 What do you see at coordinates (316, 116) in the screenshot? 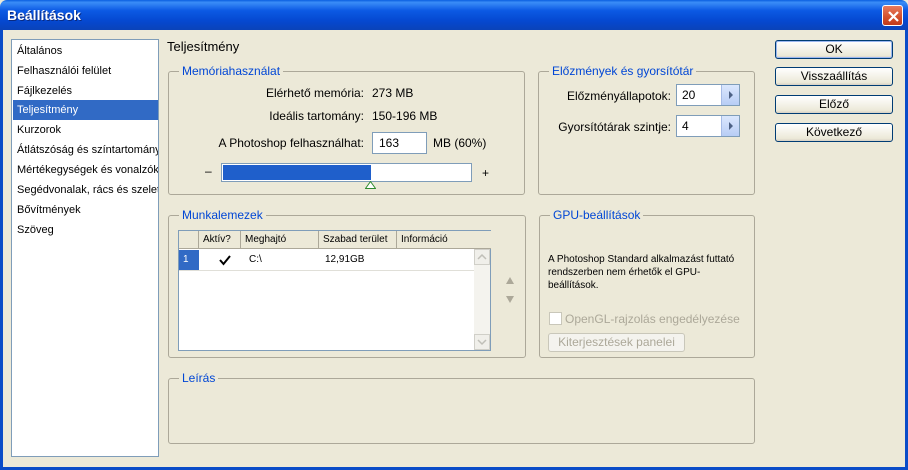
I see `ideal-range-label: Ideális tartomány:` at bounding box center [316, 116].